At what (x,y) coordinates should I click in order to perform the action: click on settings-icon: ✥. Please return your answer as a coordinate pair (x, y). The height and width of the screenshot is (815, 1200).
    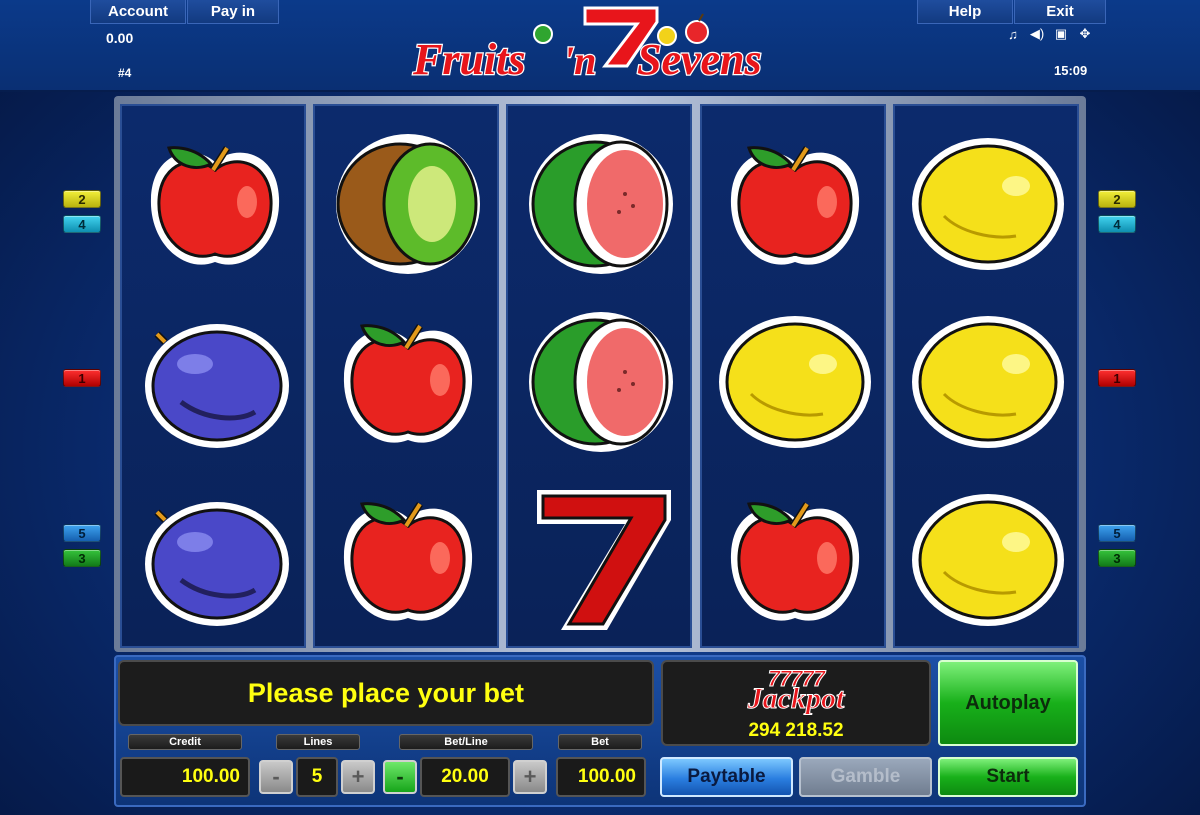
    Looking at the image, I should click on (1085, 34).